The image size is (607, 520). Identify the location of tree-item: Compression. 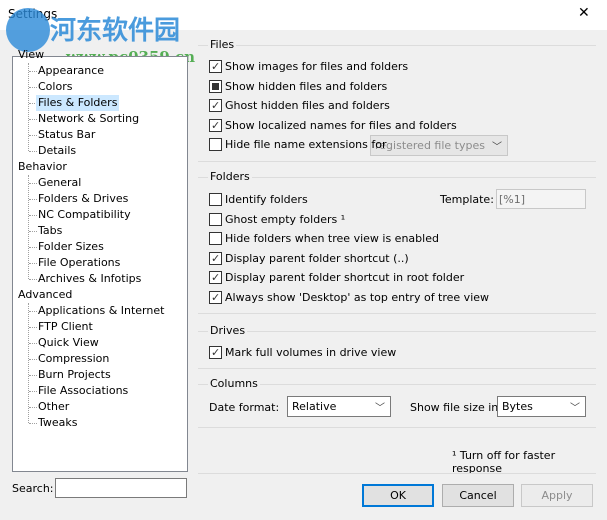
(73, 359).